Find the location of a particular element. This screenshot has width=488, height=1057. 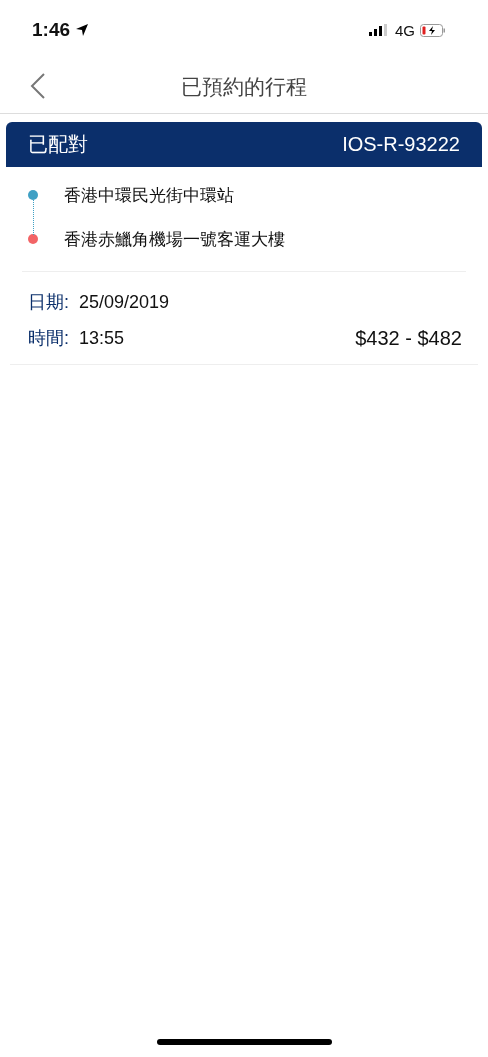

status-time: 1:46 is located at coordinates (51, 30).